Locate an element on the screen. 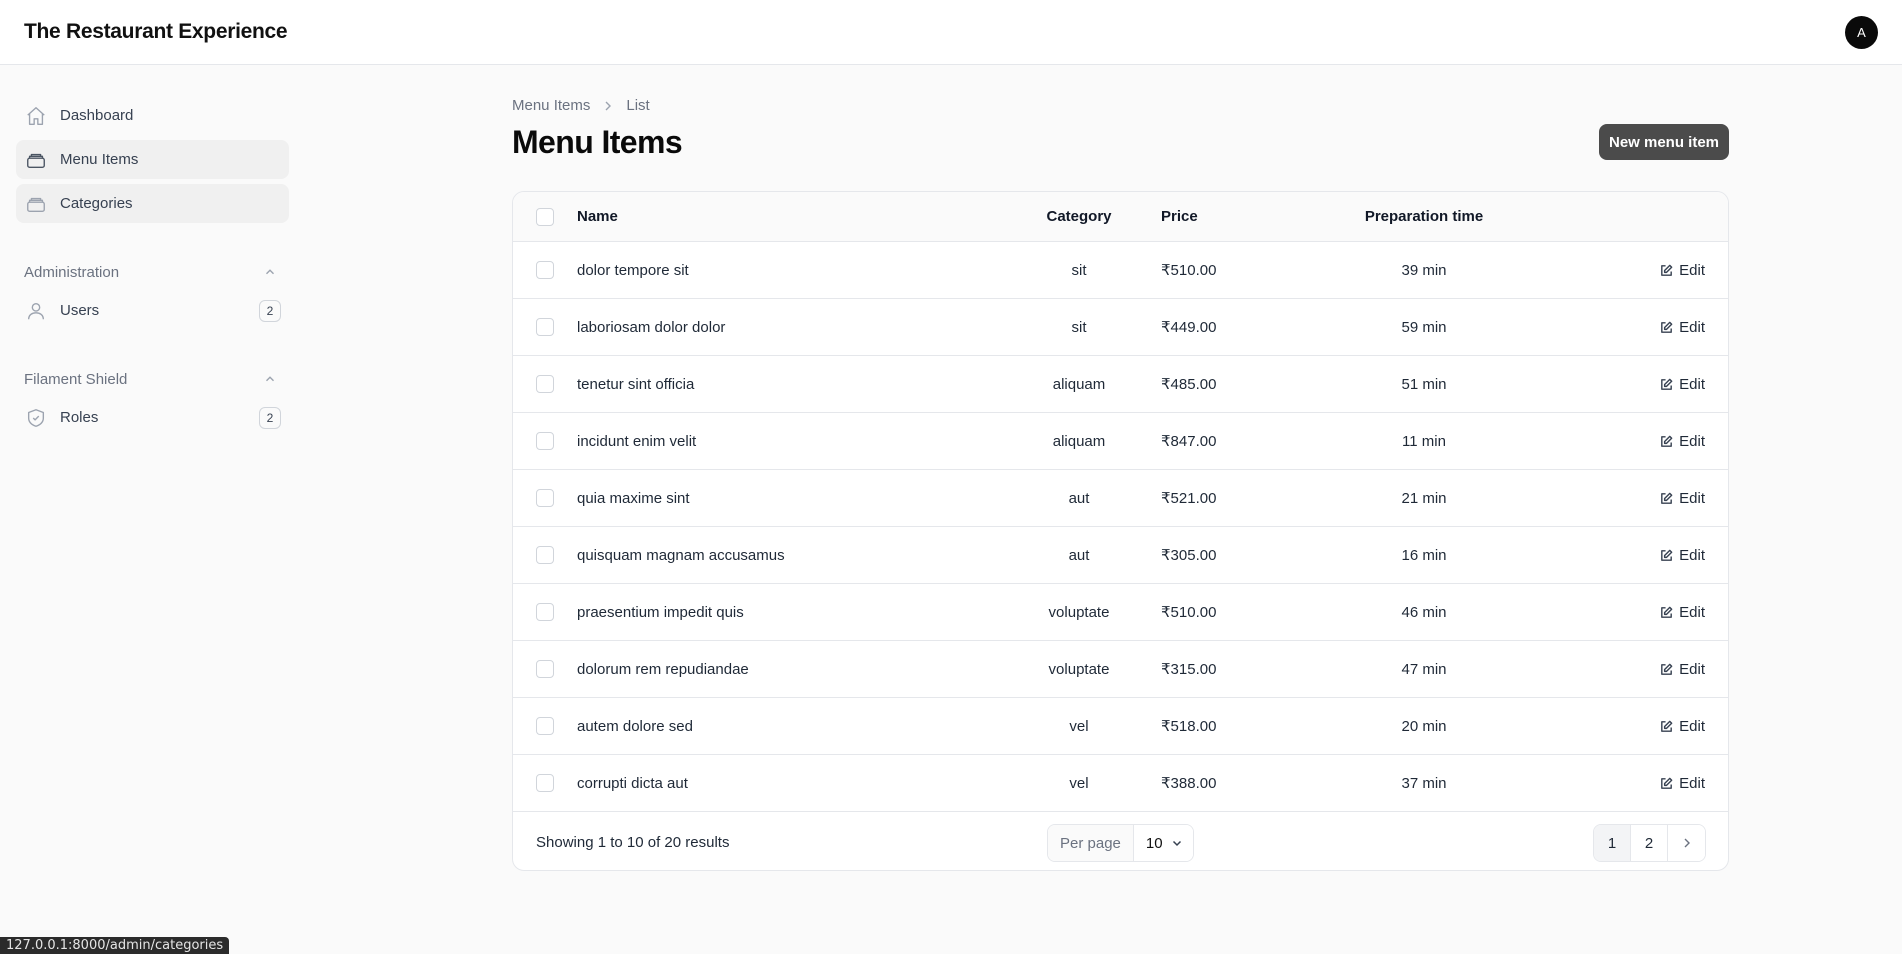 The height and width of the screenshot is (954, 1902). breadcrumb-current: List is located at coordinates (638, 105).